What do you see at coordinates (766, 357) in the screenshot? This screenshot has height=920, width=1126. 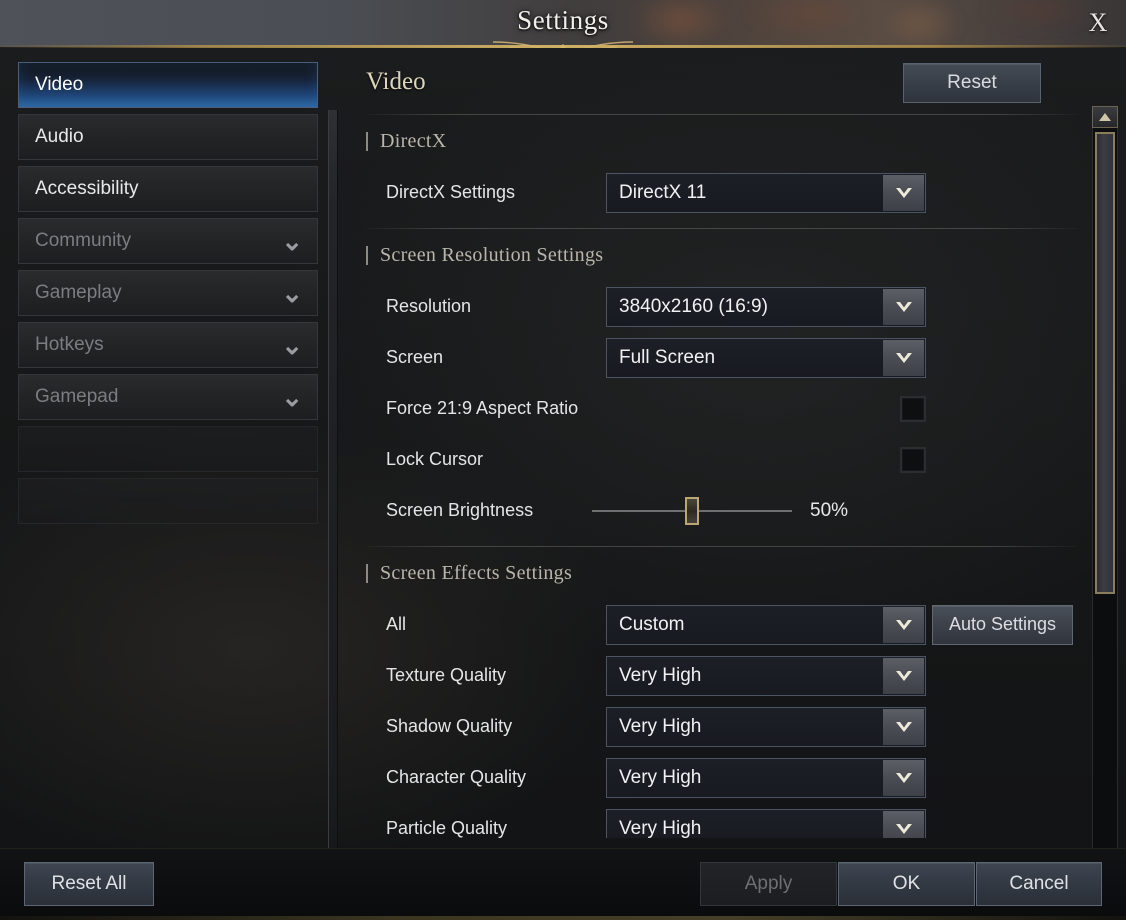 I see `dropdown-screen: Full Screen` at bounding box center [766, 357].